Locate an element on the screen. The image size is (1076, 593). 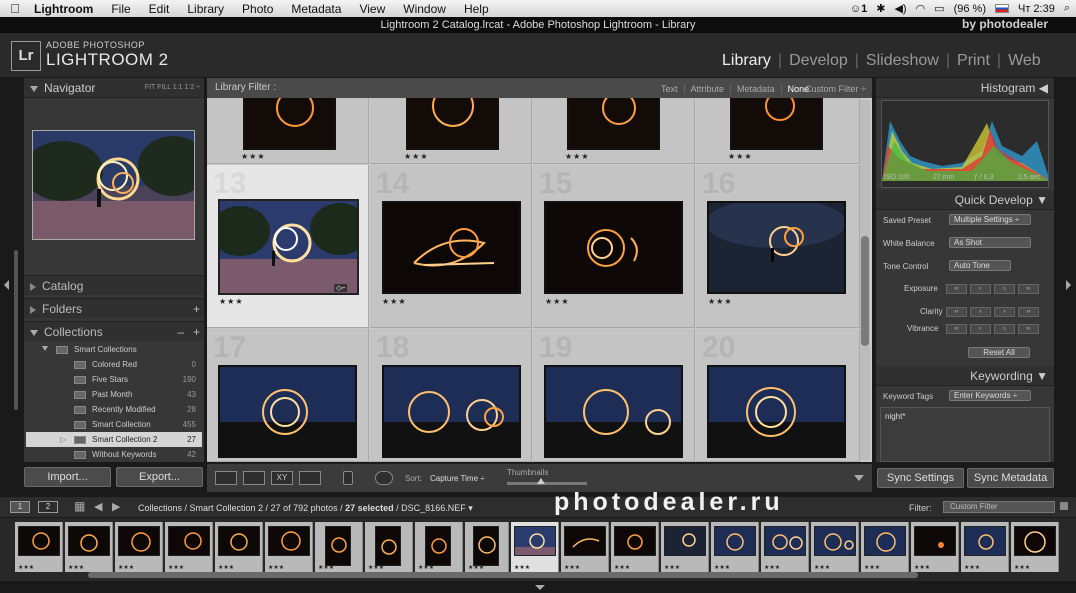
menu-library: Library is located at coordinates (205, 9).